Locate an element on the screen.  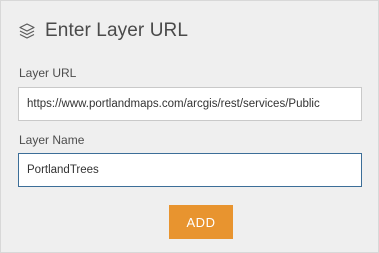
panel-title: Enter Layer URL is located at coordinates (117, 30).